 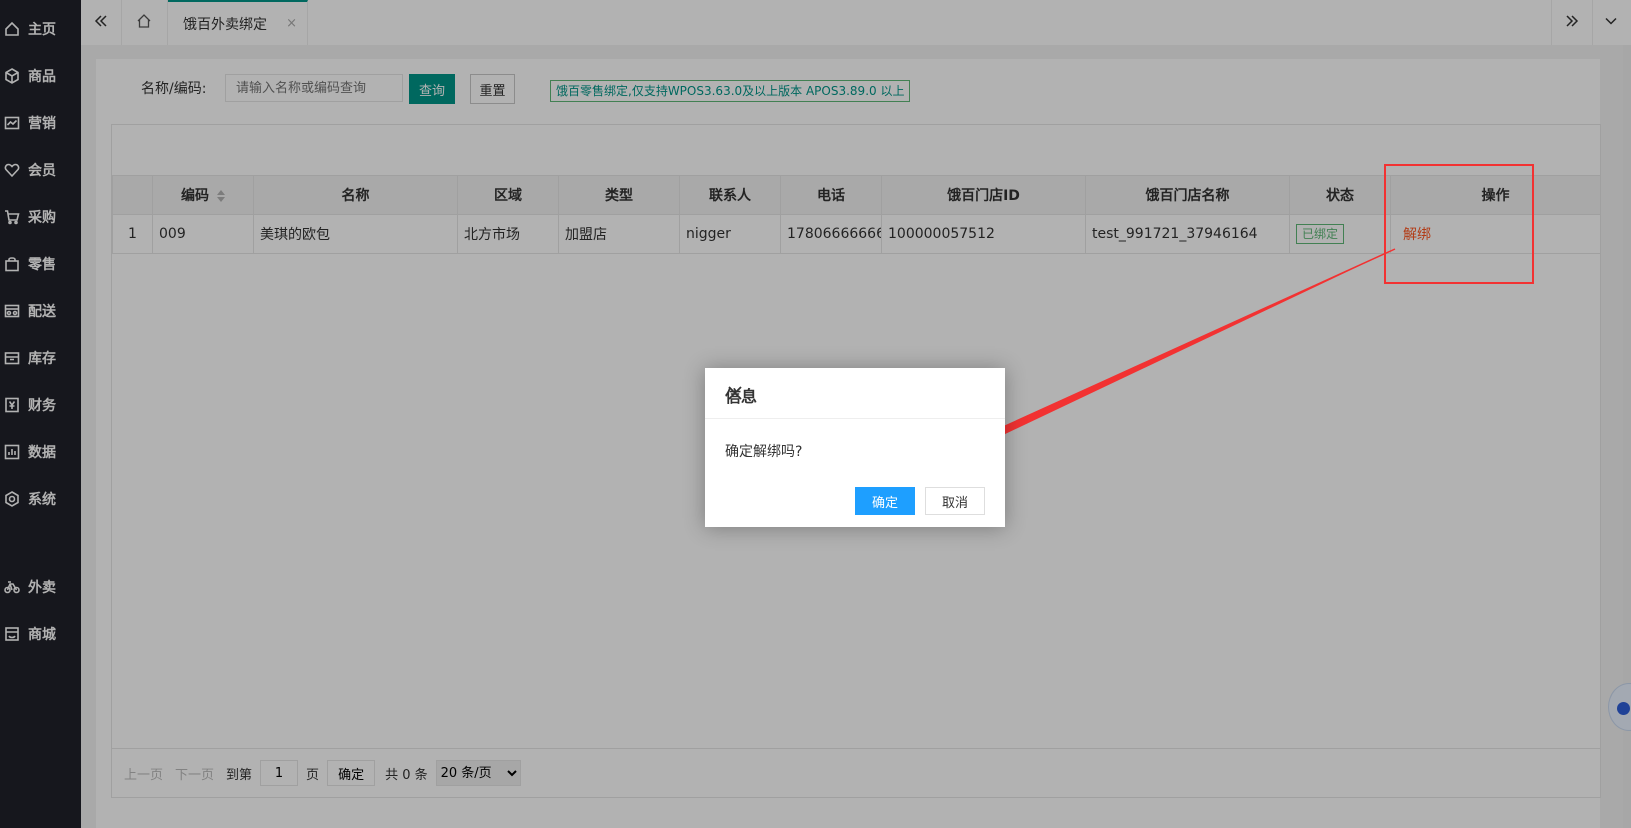 I want to click on dialog-message: 确定解绑吗?, so click(x=764, y=452).